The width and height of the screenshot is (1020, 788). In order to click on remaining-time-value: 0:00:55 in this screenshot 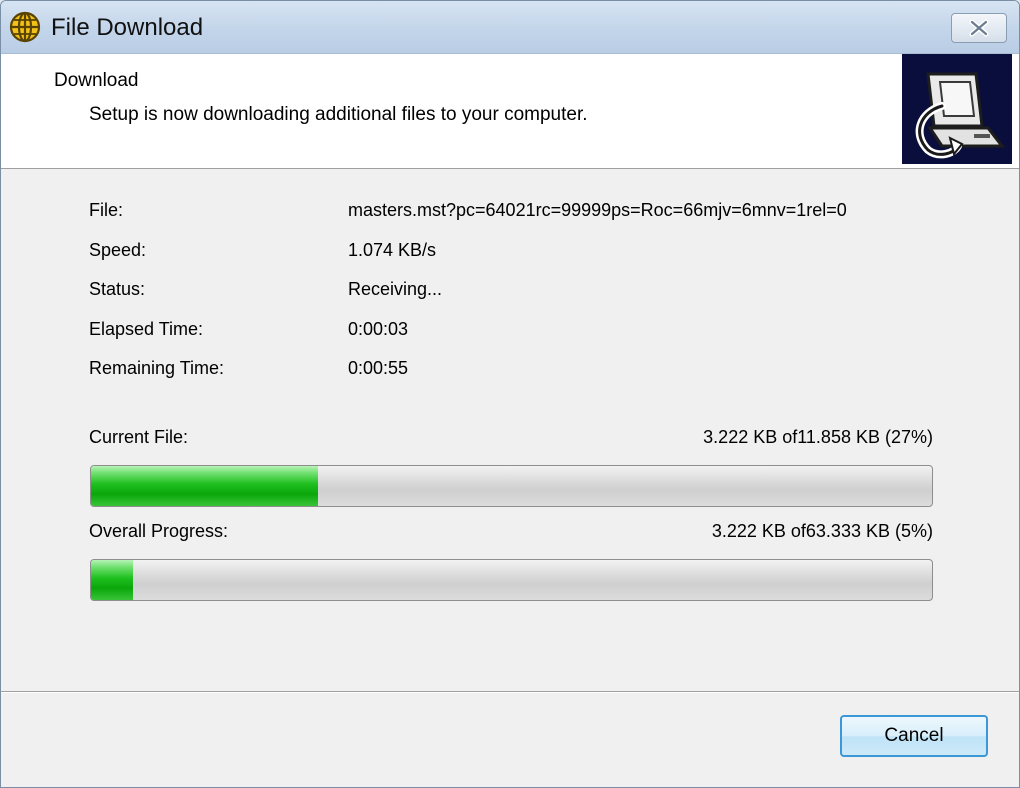, I will do `click(378, 368)`.